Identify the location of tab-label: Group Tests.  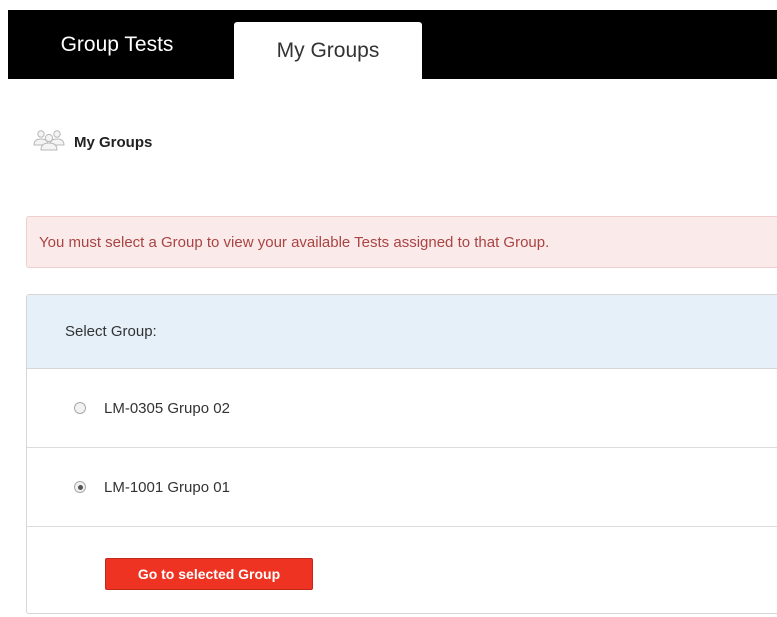
(117, 44).